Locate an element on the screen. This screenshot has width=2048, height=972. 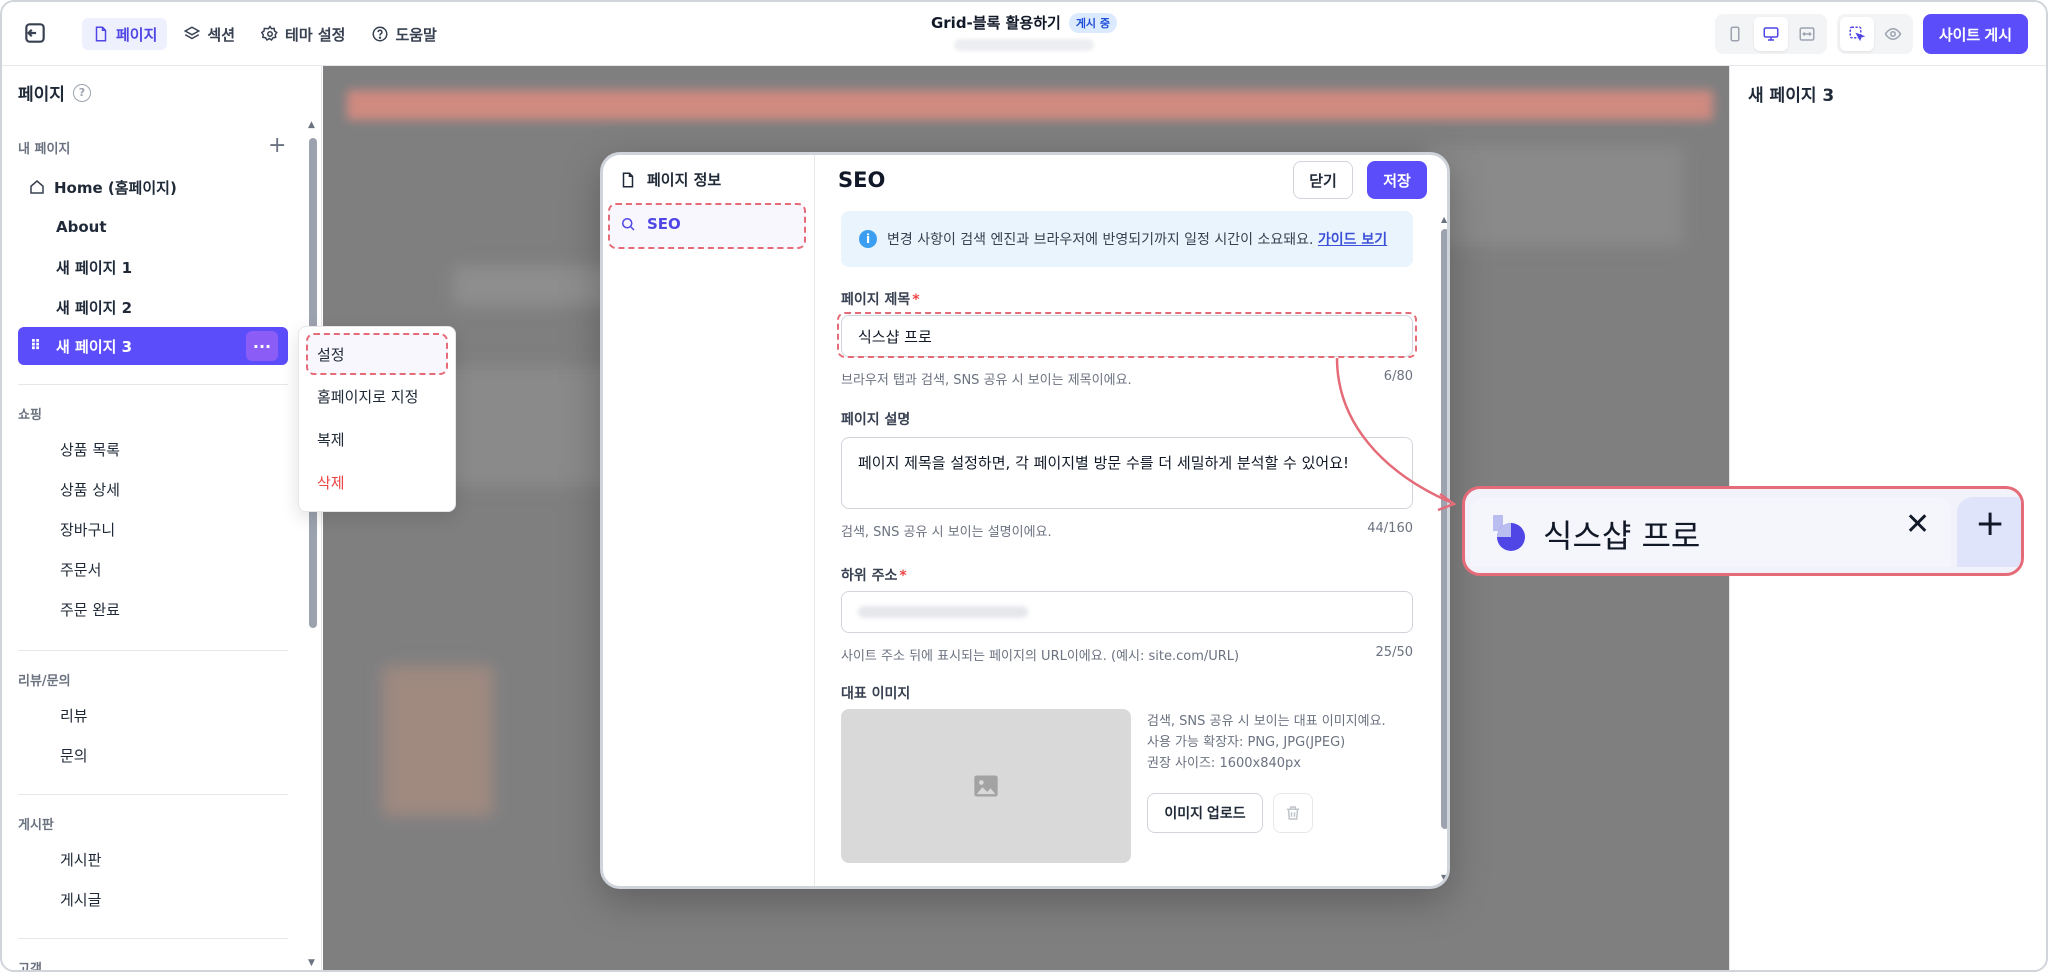
page-context-menu: 설정 홈페이지로 지정 복제 삭제 is located at coordinates (377, 419).